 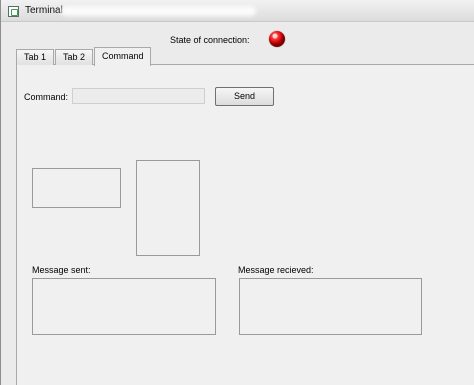 I want to click on empty-box-right, so click(x=168, y=208).